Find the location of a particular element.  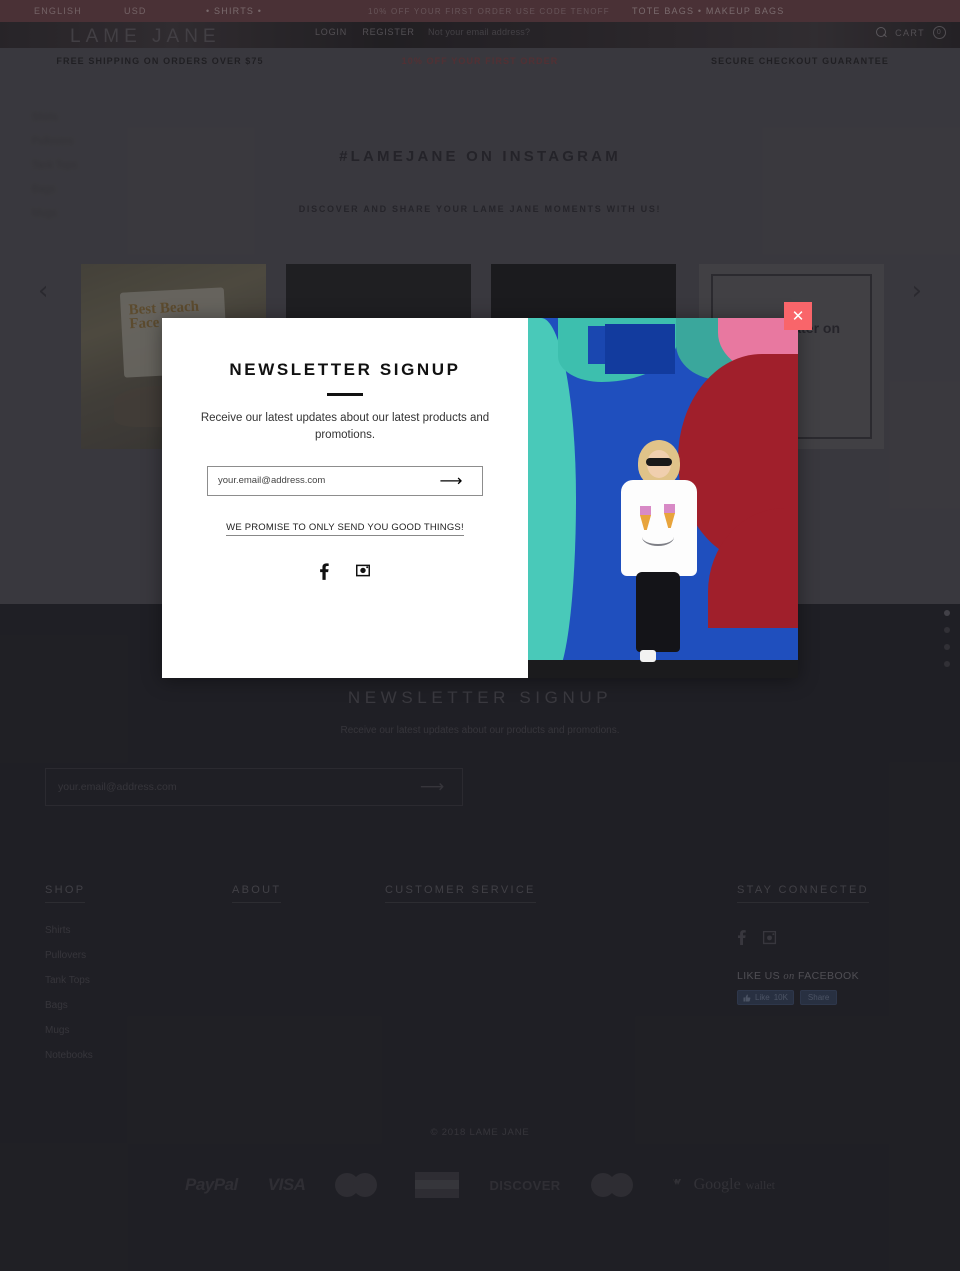

modal-submit-button: ⟶ is located at coordinates (451, 480).